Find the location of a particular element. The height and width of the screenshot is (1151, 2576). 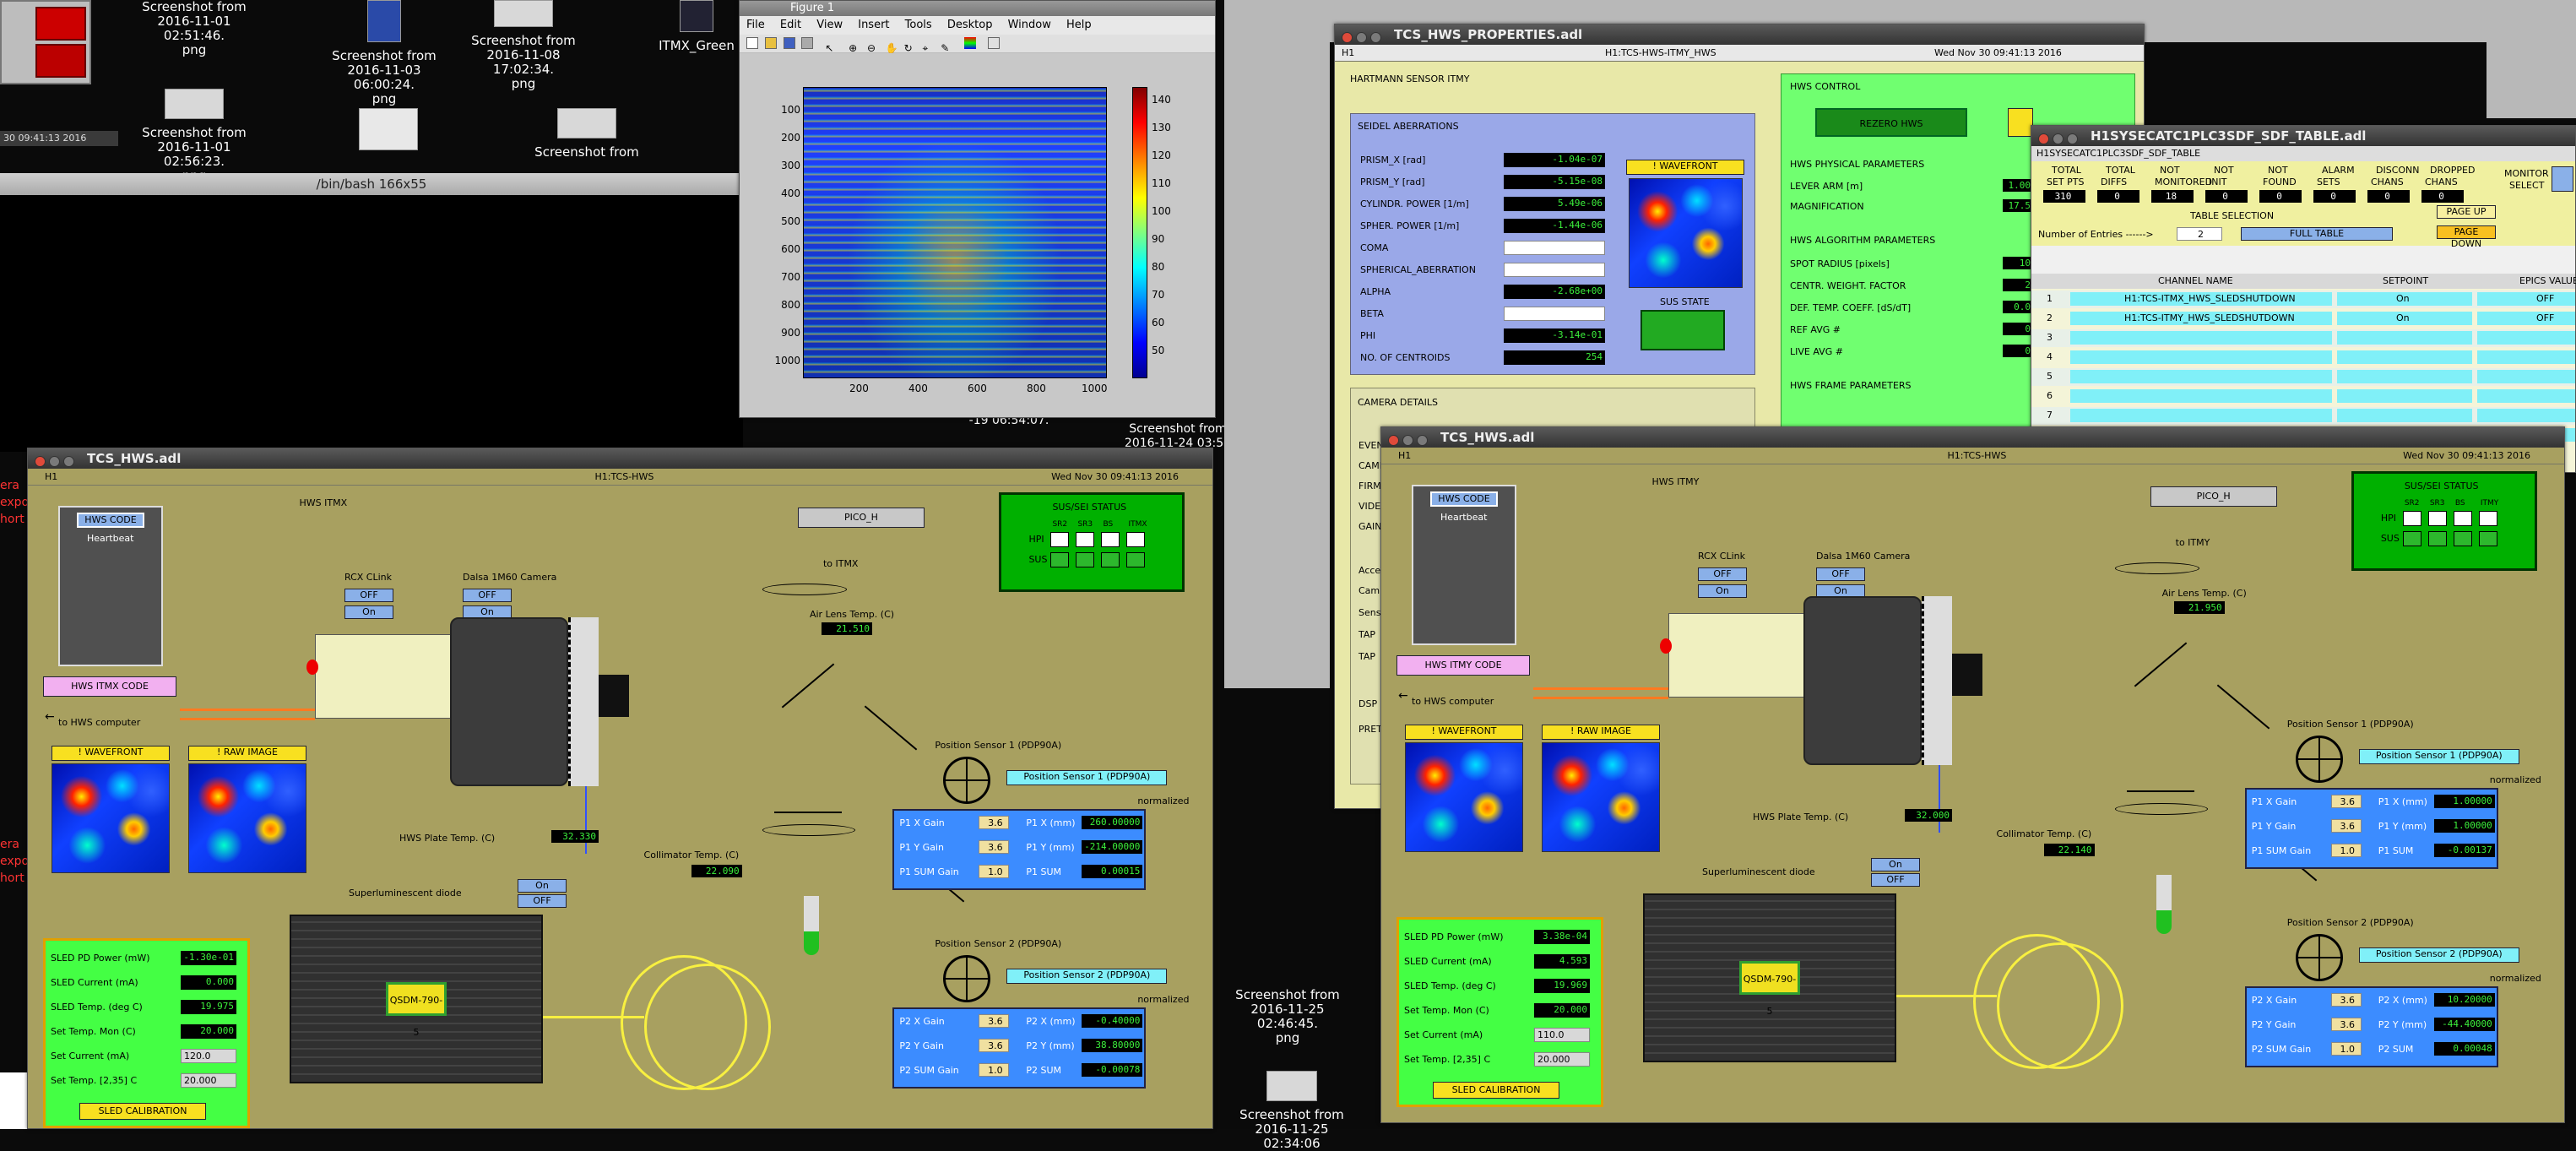

legend-icon is located at coordinates (993, 43).